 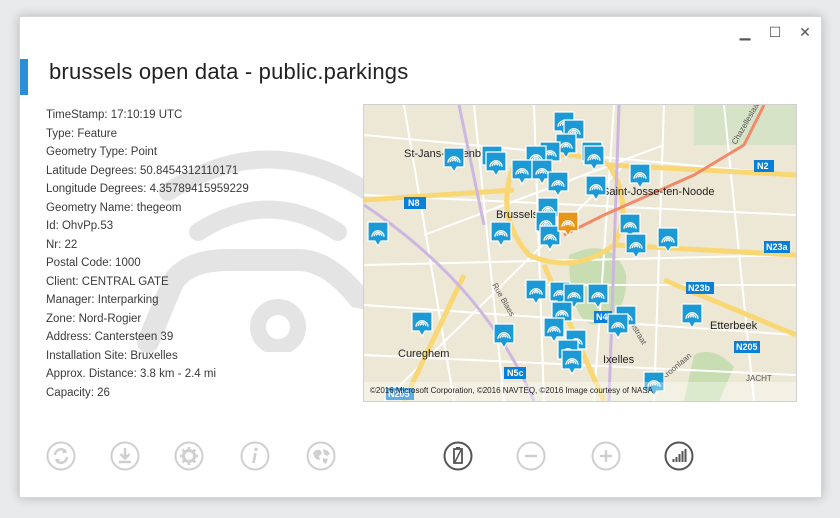 I want to click on download-icon, so click(x=125, y=456).